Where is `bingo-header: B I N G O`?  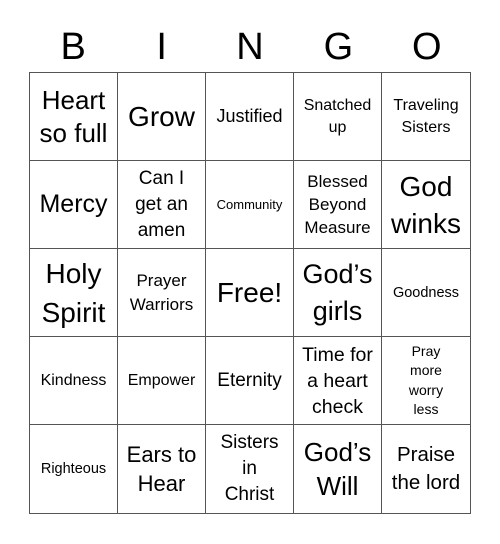
bingo-header: B I N G O is located at coordinates (250, 47).